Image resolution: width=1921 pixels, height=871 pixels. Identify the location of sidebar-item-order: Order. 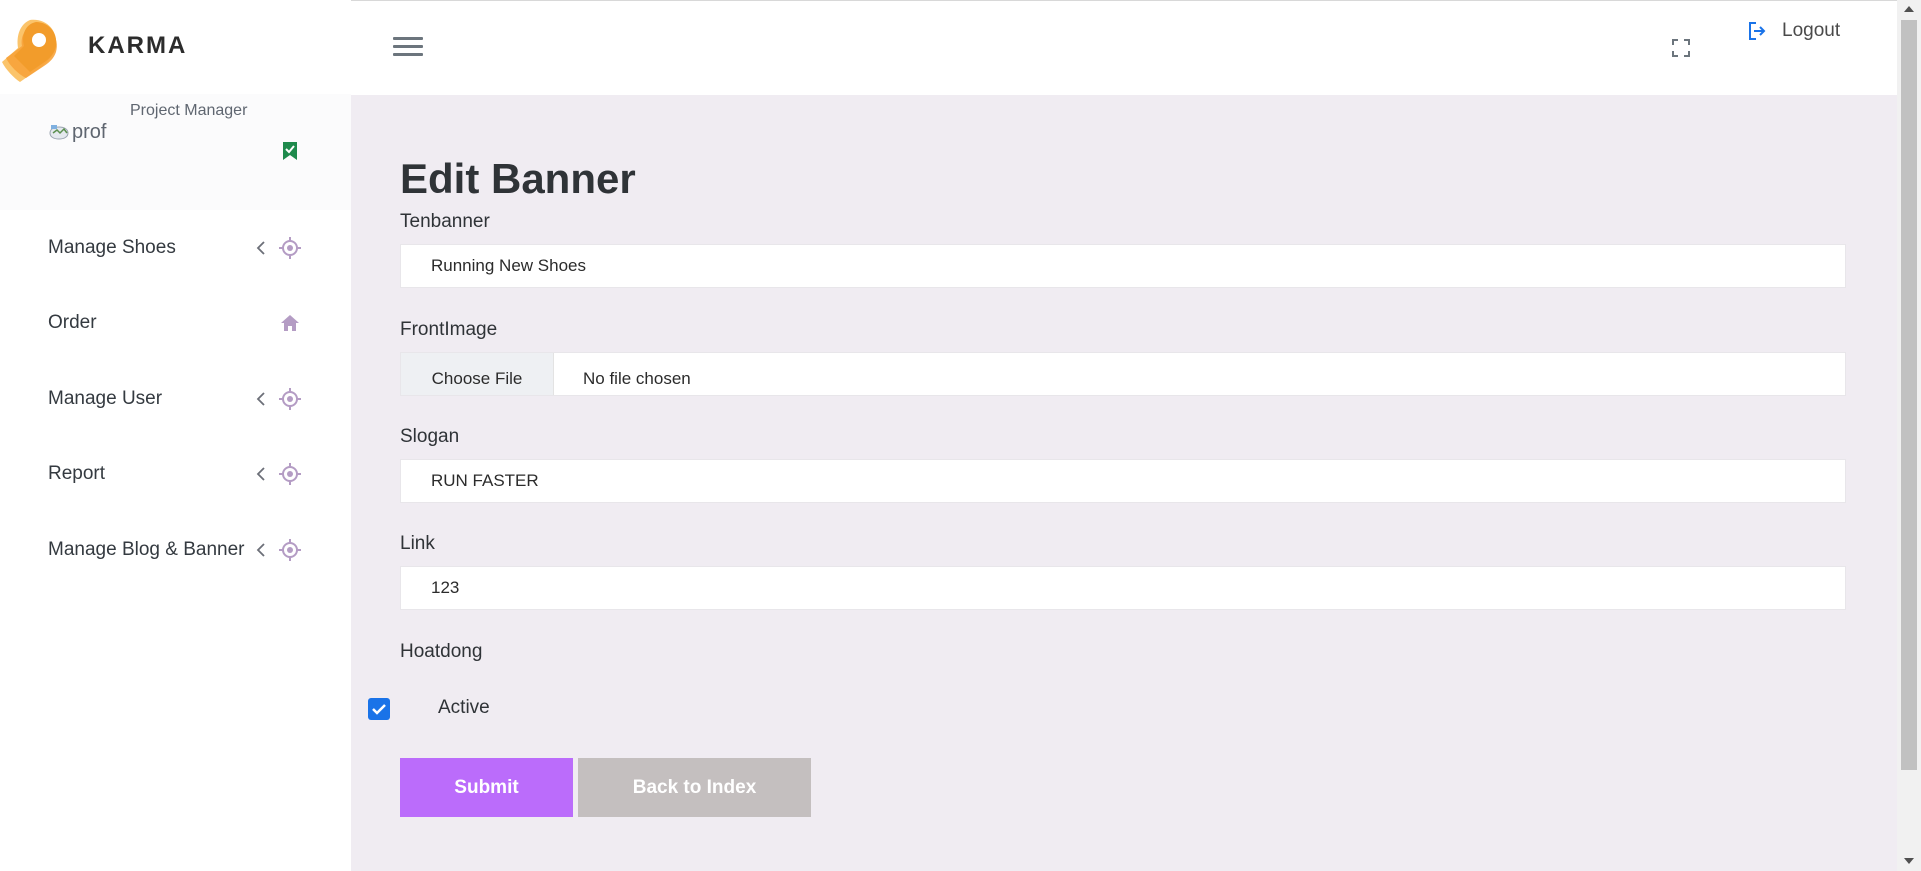
(175, 324).